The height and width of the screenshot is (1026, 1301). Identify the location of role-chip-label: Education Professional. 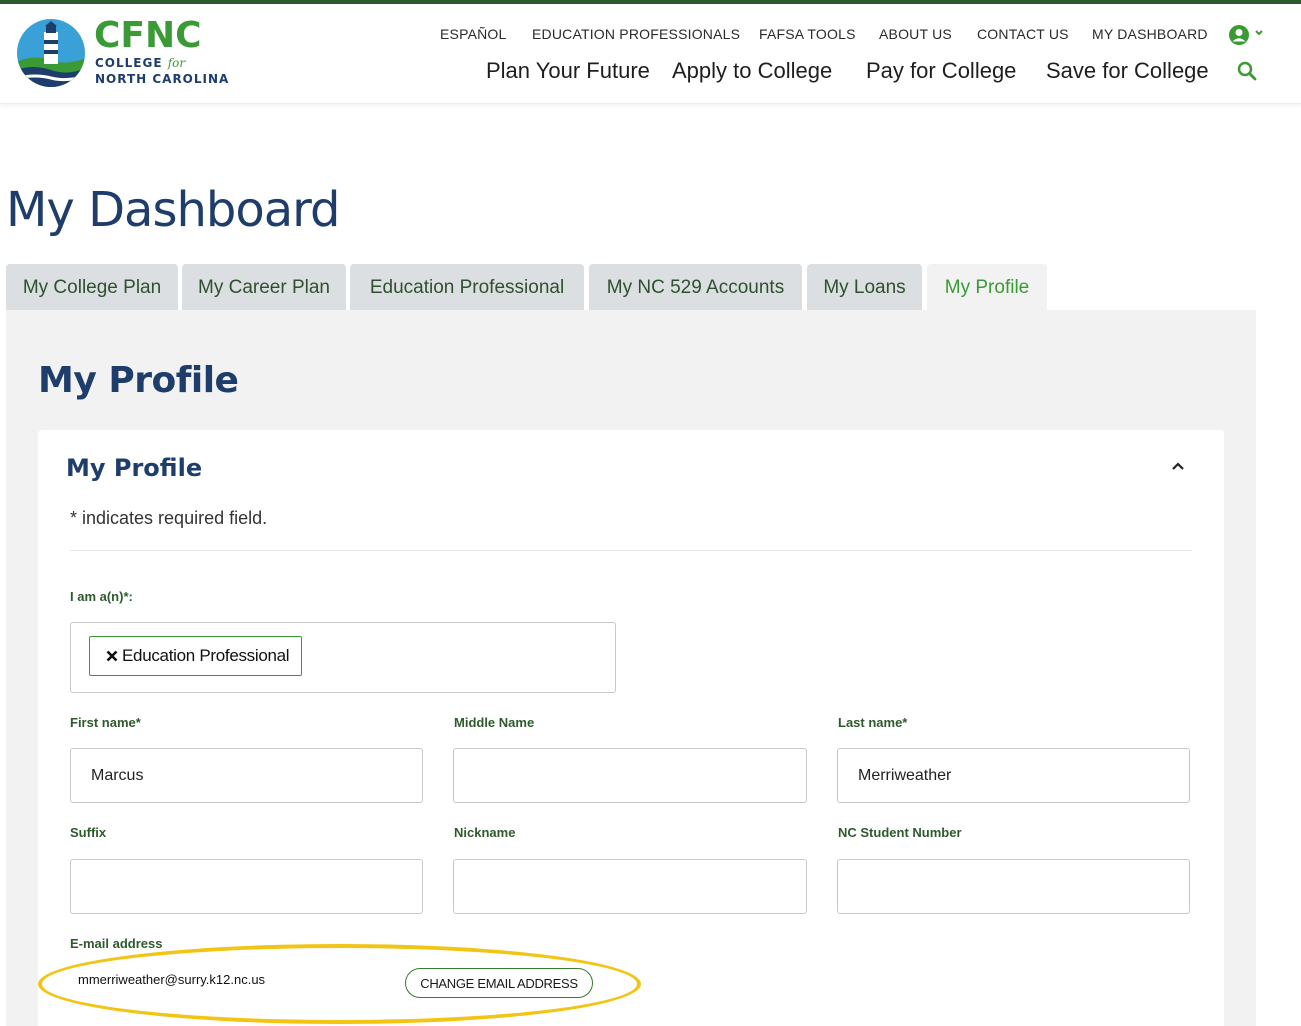
(206, 655).